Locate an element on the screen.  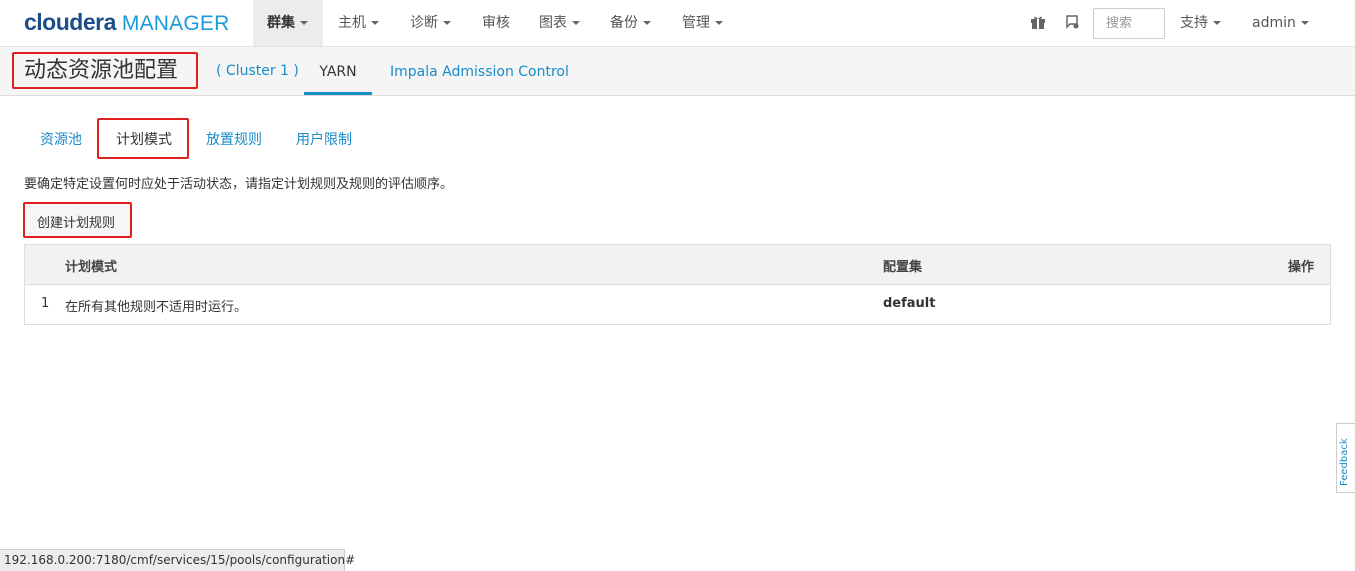
tab-impala-admission-control: Impala Admission Control is located at coordinates (479, 71).